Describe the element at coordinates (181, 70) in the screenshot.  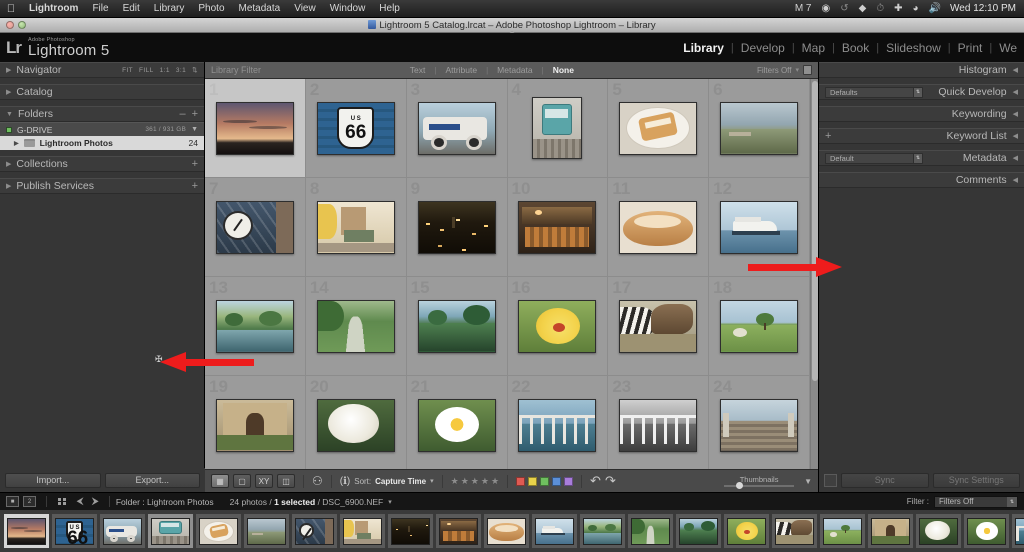
I see `zoom-3-1: 3:1` at that location.